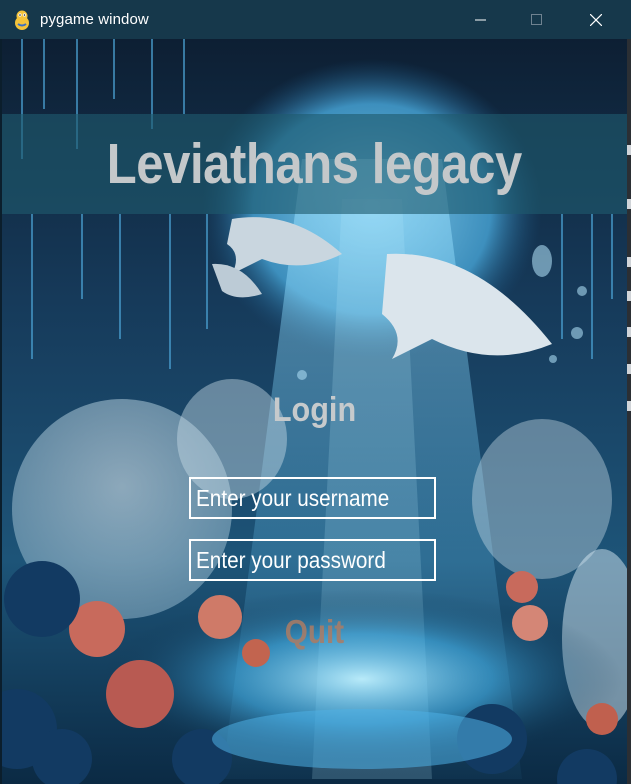 The height and width of the screenshot is (784, 631). I want to click on title-banner: Leviathans legacy, so click(314, 164).